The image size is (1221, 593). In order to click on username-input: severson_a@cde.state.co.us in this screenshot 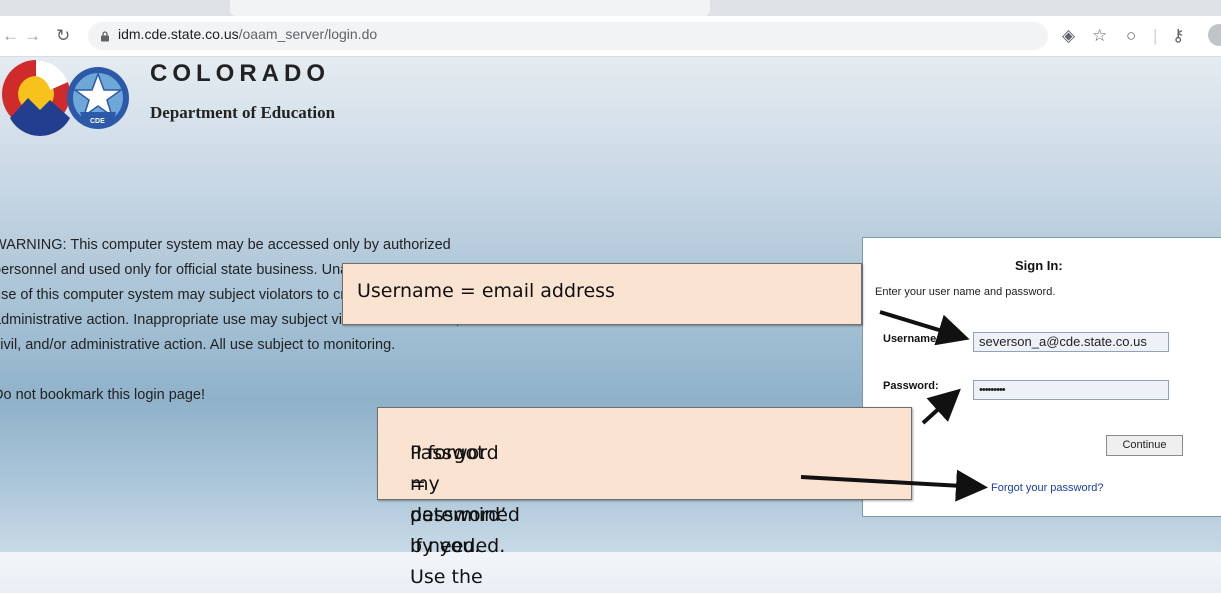, I will do `click(1071, 342)`.